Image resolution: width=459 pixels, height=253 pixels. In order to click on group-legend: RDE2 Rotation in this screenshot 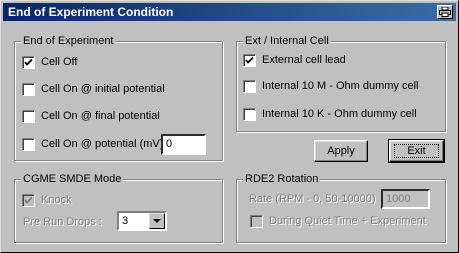, I will do `click(282, 179)`.